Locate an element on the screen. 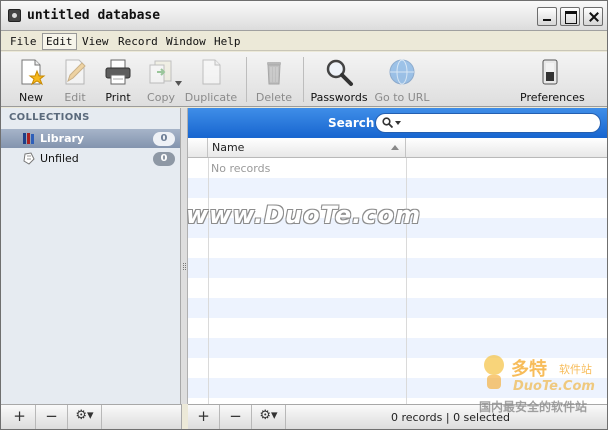 This screenshot has width=608, height=430. title-bar: untitled database is located at coordinates (304, 16).